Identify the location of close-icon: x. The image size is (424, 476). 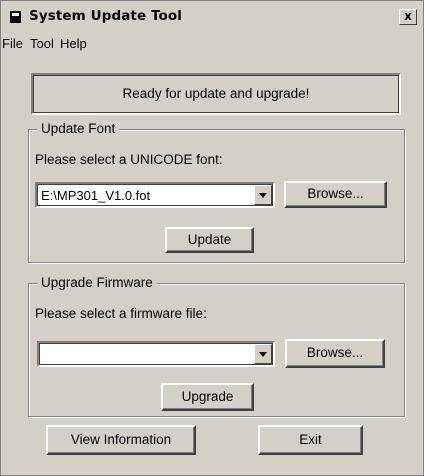
(408, 16).